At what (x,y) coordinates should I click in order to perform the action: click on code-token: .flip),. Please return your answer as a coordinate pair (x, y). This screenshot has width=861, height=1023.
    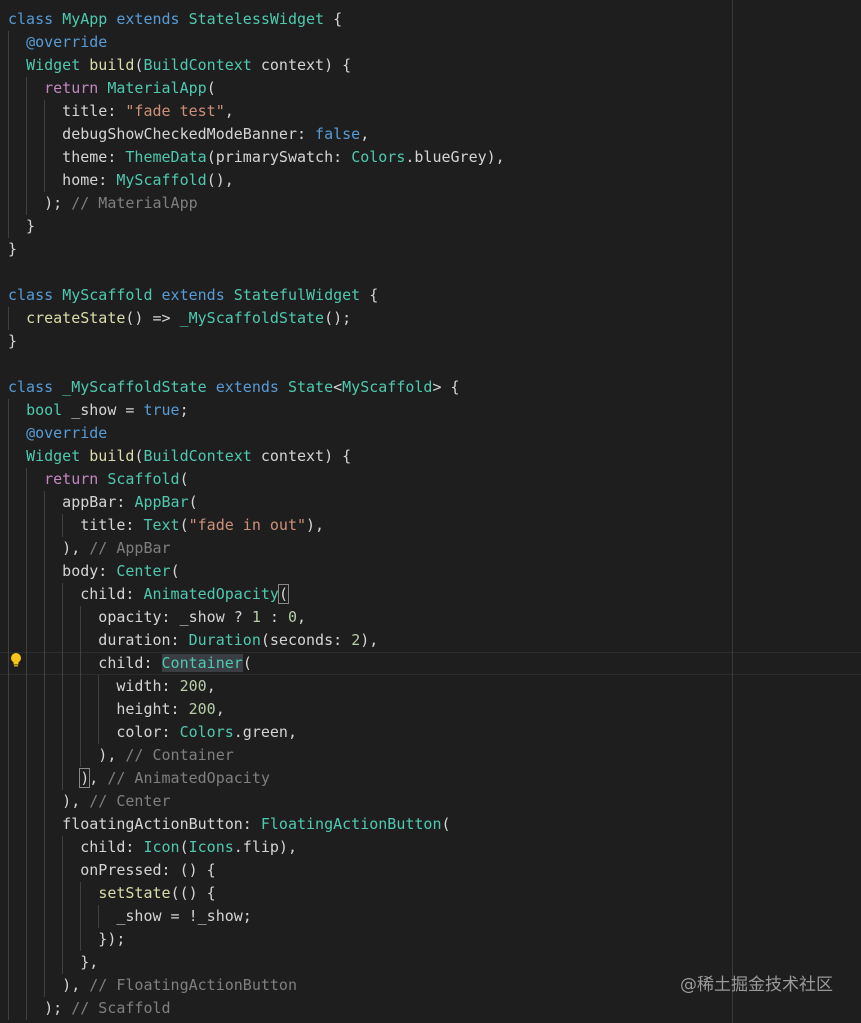
    Looking at the image, I should click on (265, 847).